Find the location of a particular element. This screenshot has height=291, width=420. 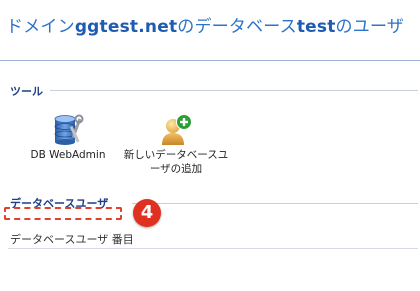

title-db: test is located at coordinates (316, 27).